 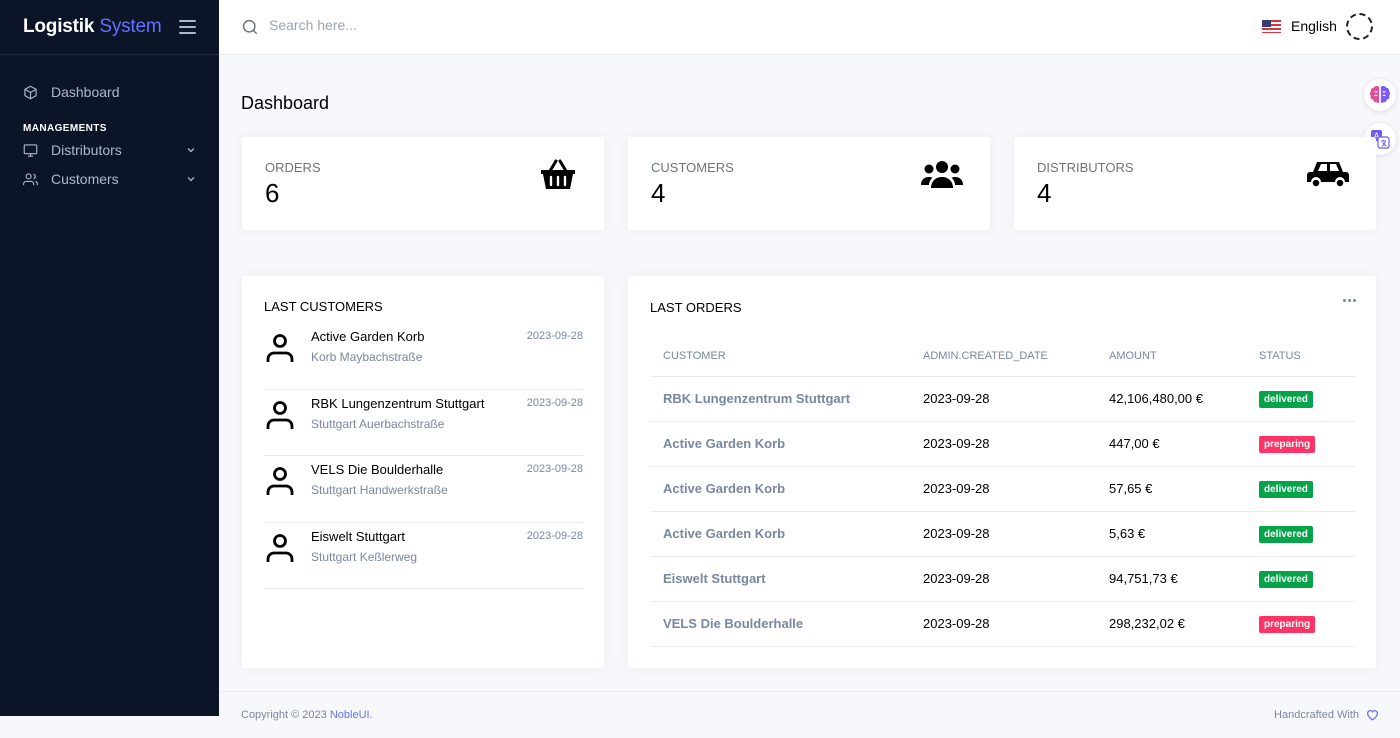 I want to click on stat-label: CUSTOMERS, so click(x=692, y=167).